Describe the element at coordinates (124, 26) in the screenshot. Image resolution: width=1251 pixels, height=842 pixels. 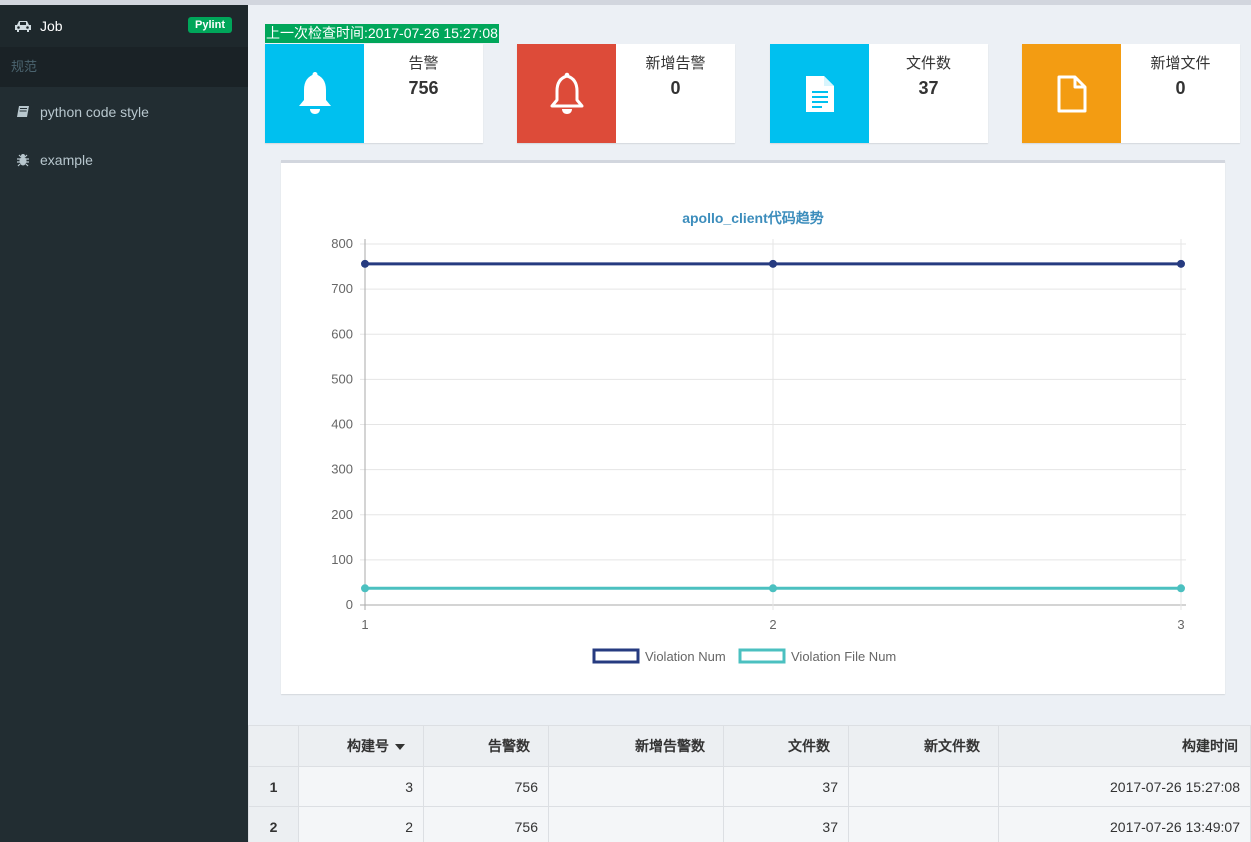
I see `sidebar-item-job: Job Pylint` at that location.